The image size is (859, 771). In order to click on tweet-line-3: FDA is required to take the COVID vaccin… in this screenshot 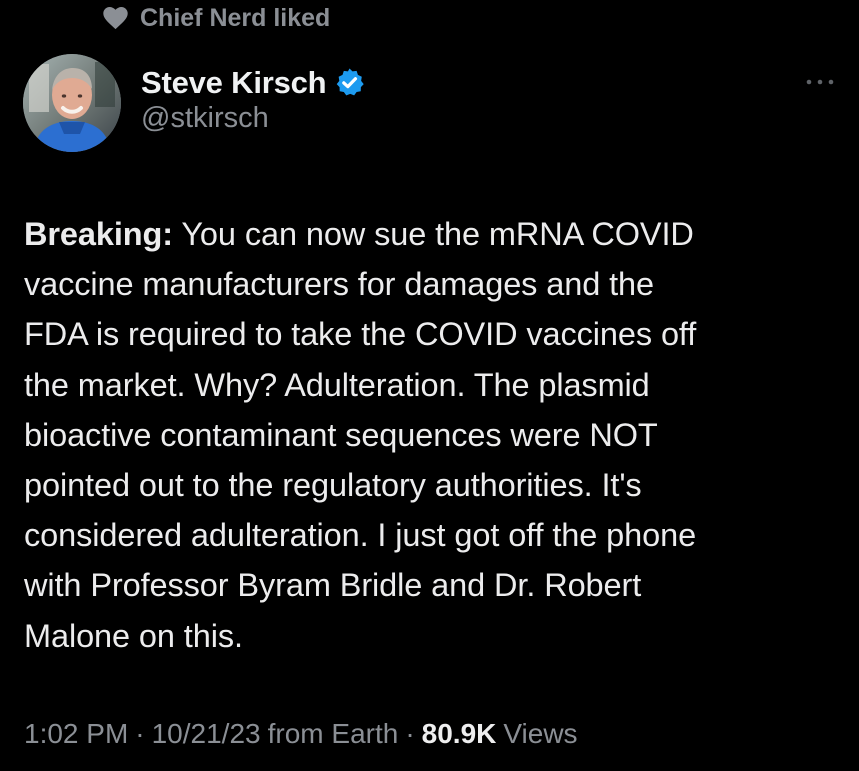, I will do `click(360, 334)`.